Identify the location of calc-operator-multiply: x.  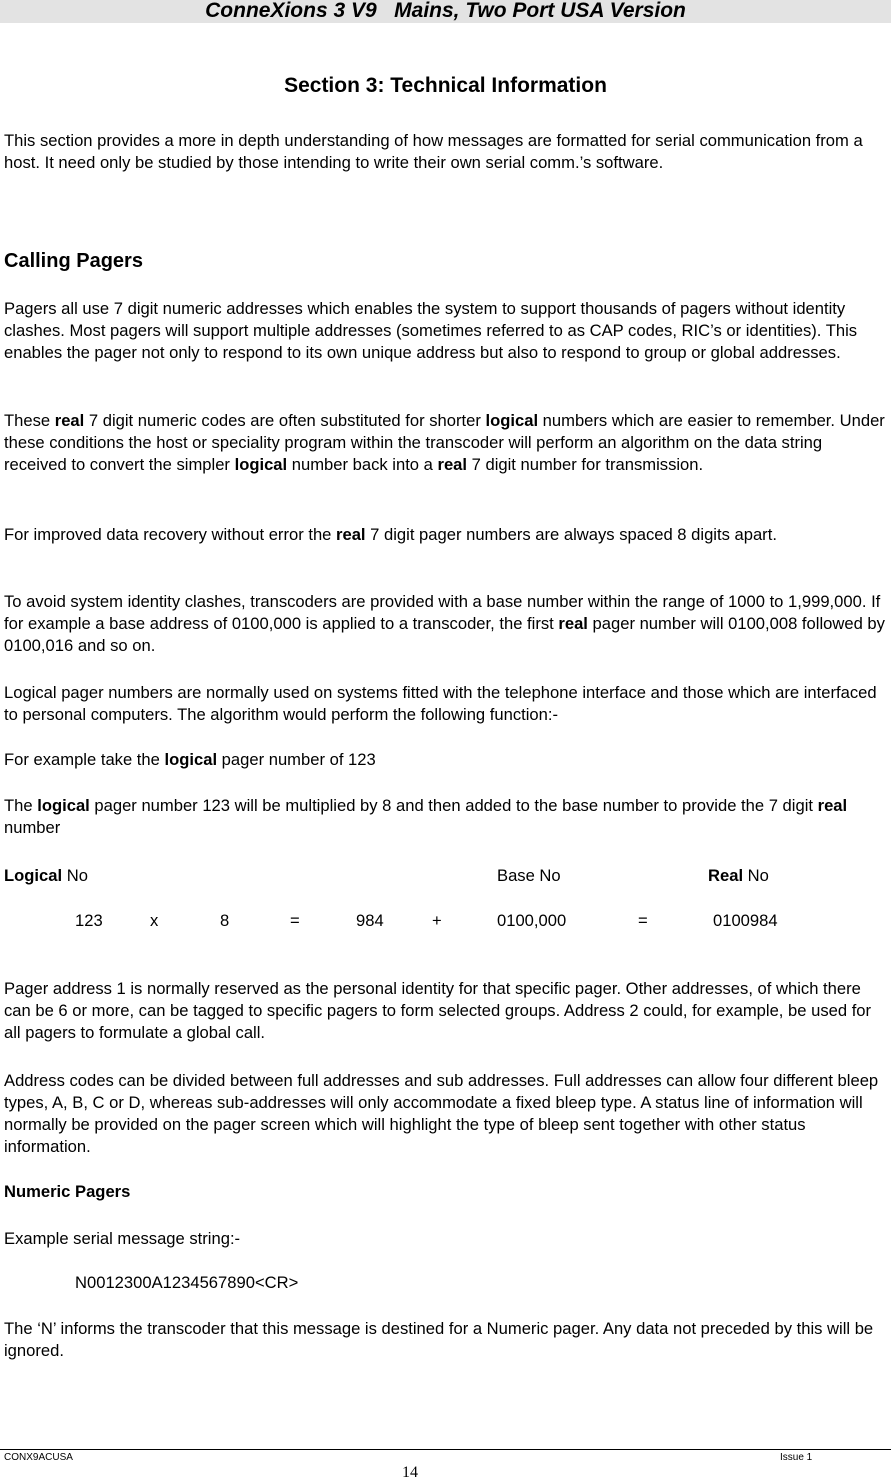
(154, 920).